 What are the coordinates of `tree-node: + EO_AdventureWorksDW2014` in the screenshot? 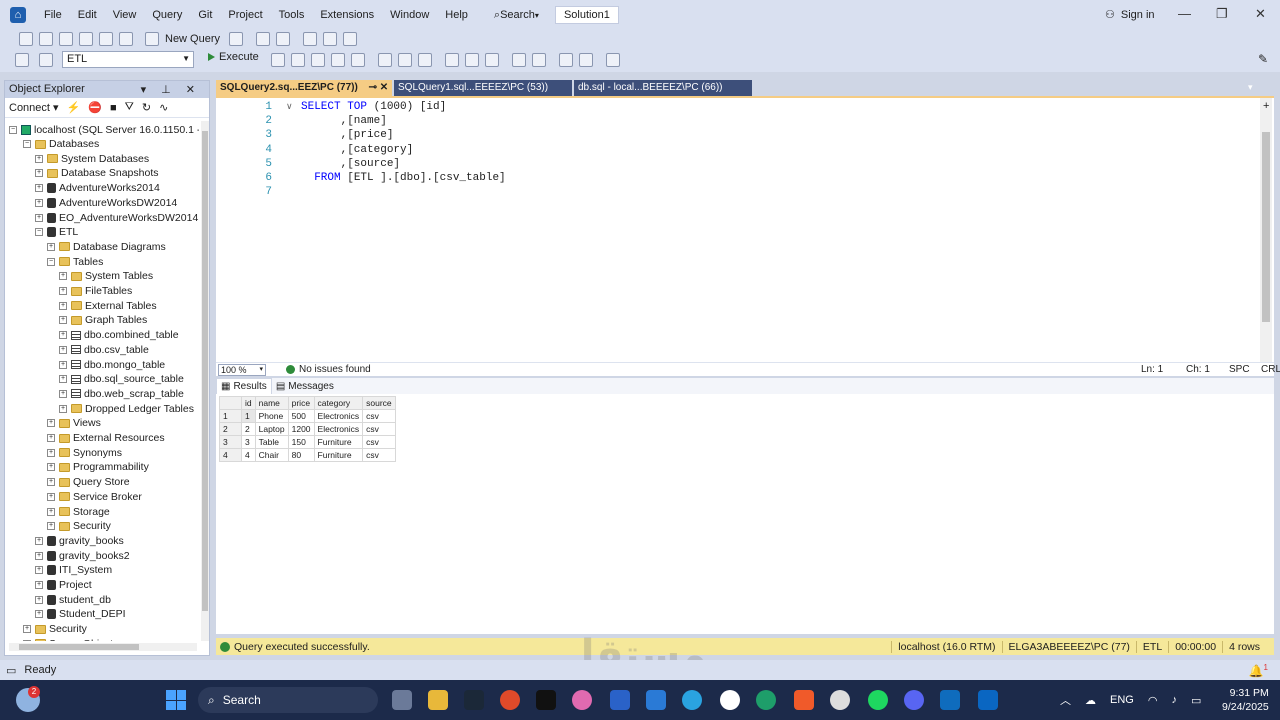 It's located at (116, 218).